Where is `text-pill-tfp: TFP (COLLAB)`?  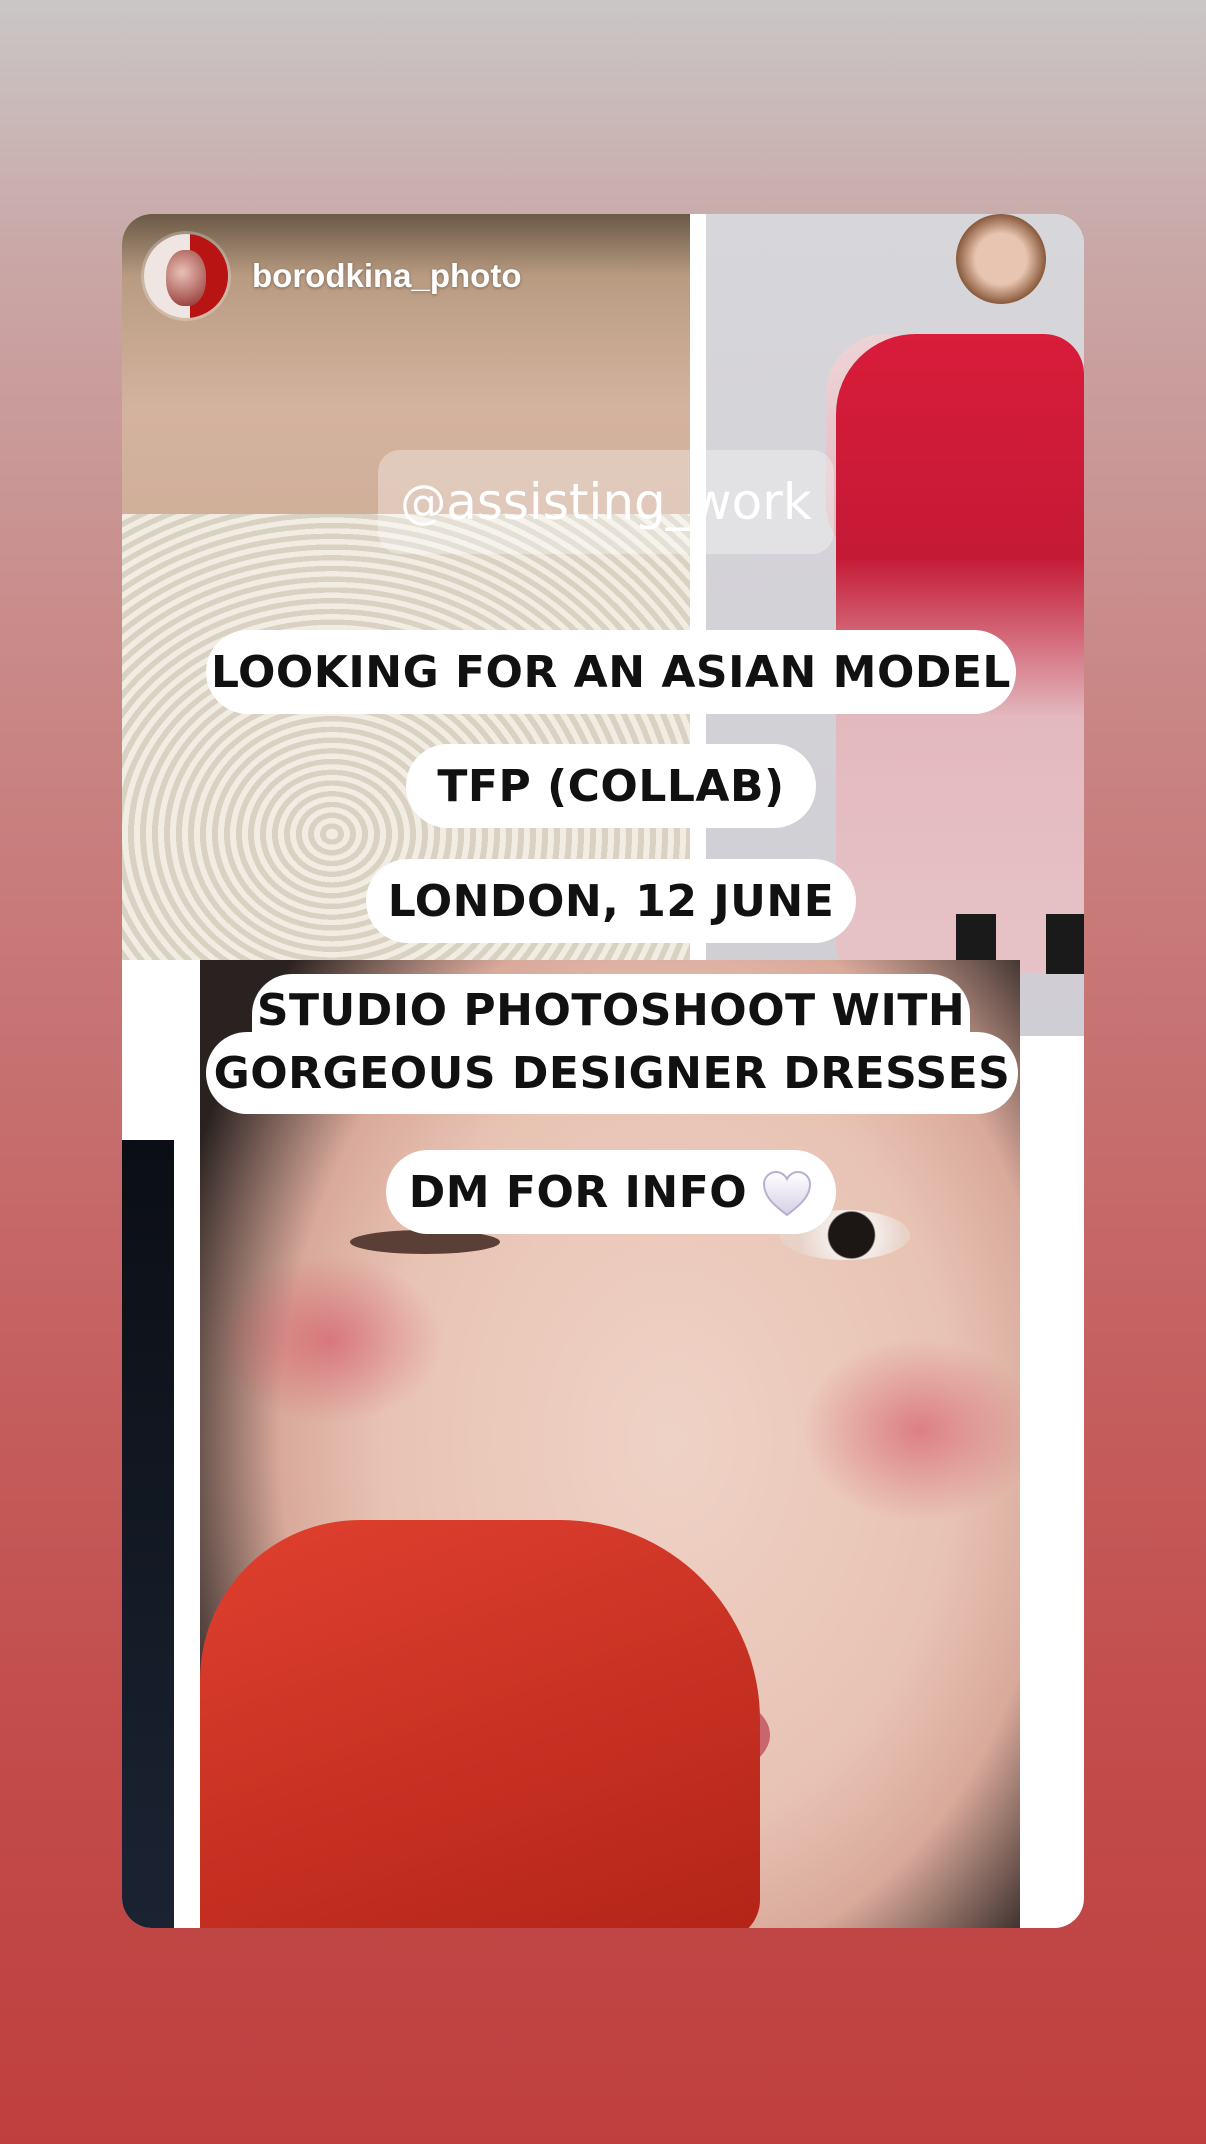
text-pill-tfp: TFP (COLLAB) is located at coordinates (611, 786).